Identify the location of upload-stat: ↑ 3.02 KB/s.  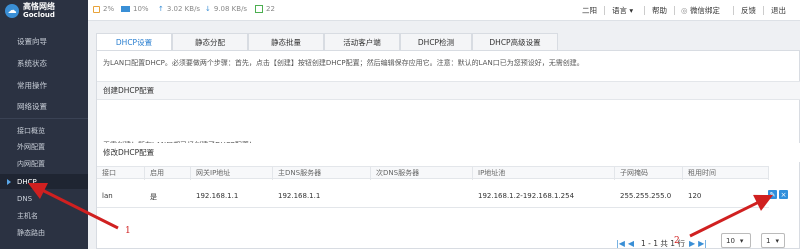
(179, 9).